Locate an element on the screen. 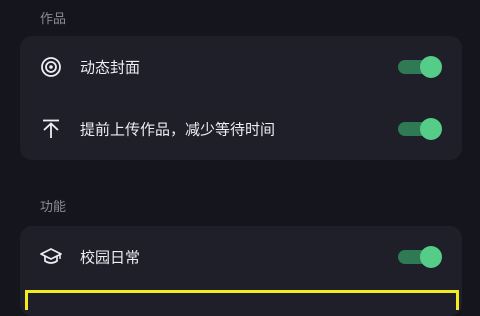  upload-icon is located at coordinates (51, 129).